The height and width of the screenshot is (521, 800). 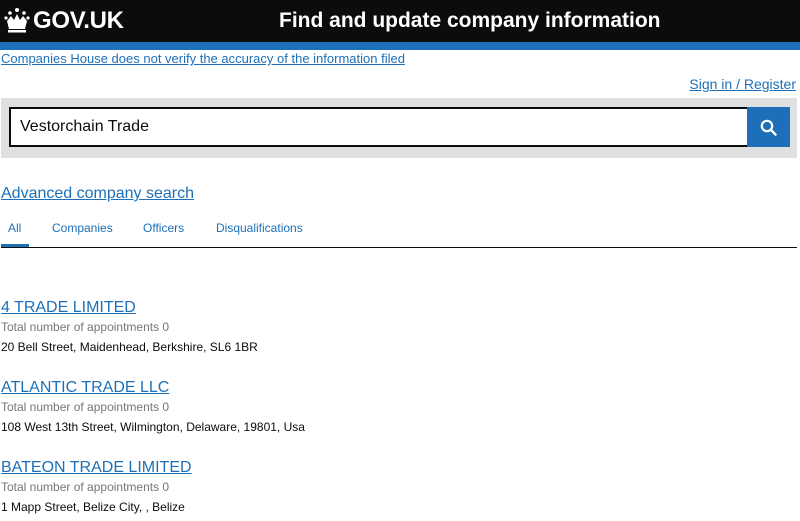 What do you see at coordinates (399, 231) in the screenshot?
I see `results-tabs: All Companies Officers Disqualifications` at bounding box center [399, 231].